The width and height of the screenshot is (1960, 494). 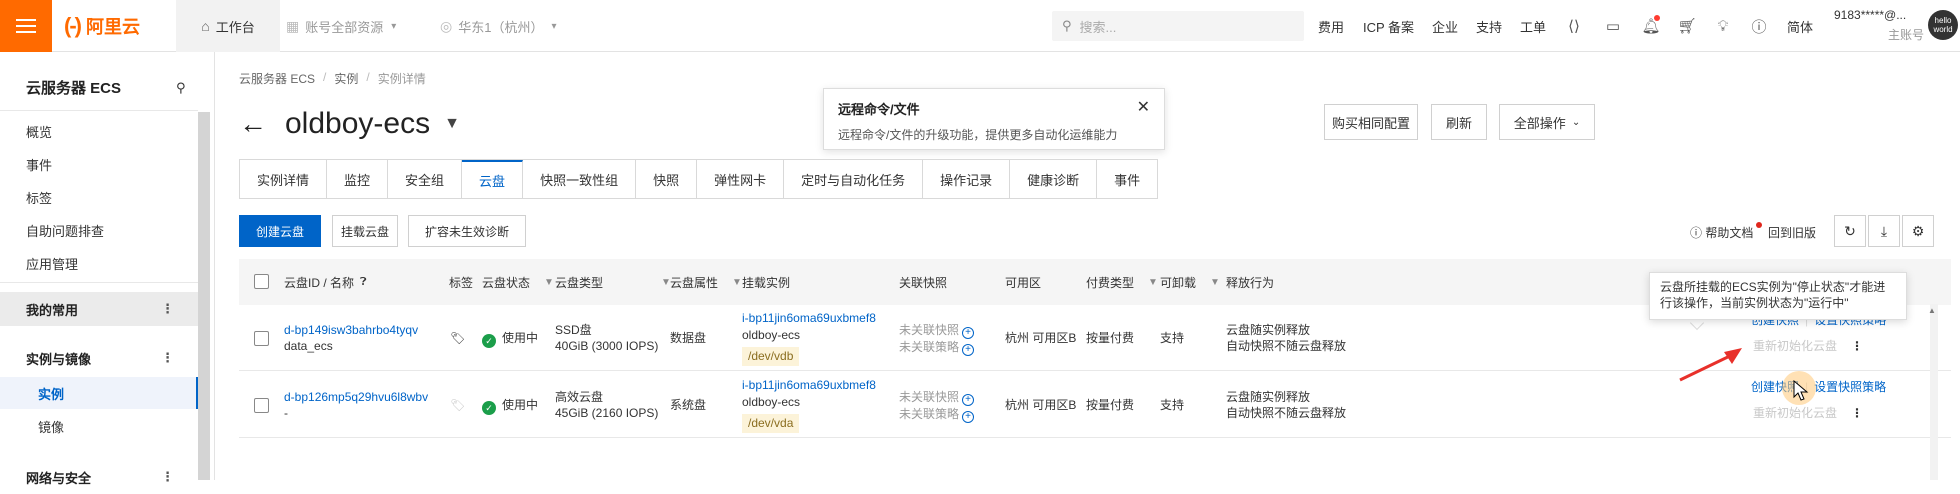 I want to click on account-info: 9183*****@... 主账号, so click(x=1879, y=25).